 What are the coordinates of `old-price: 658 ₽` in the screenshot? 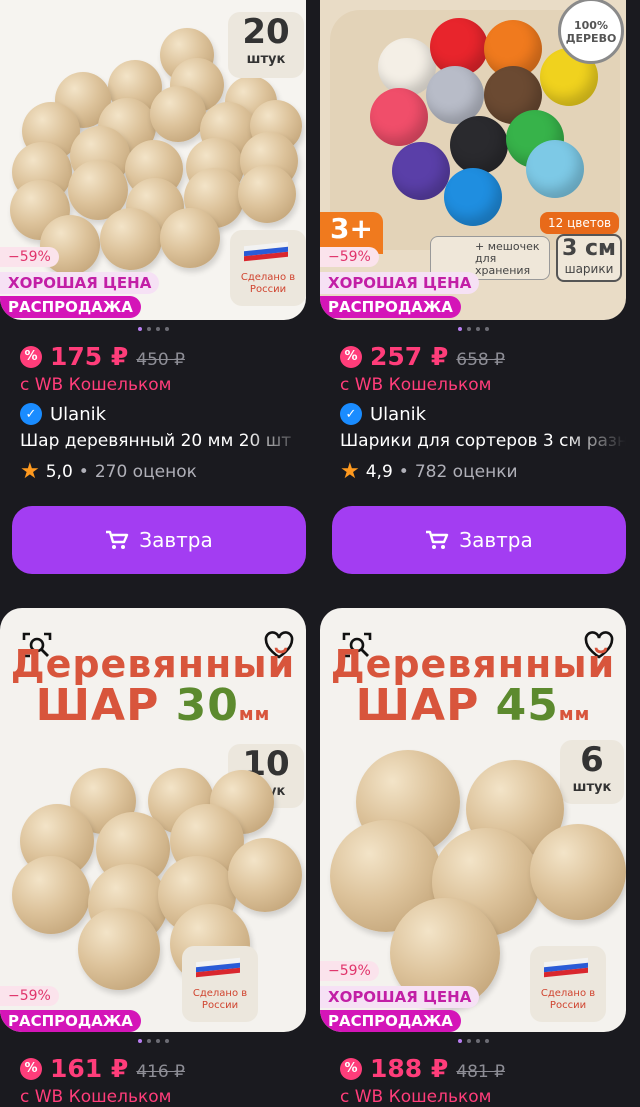 It's located at (480, 360).